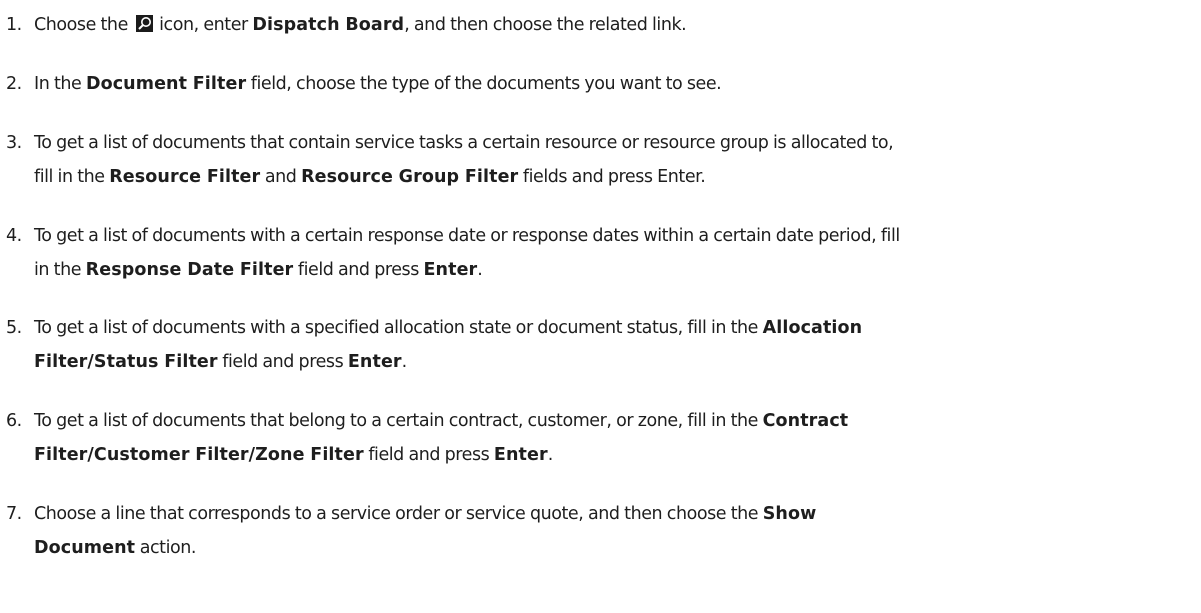 This screenshot has height=613, width=1201. What do you see at coordinates (14, 84) in the screenshot?
I see `step-number: 2.` at bounding box center [14, 84].